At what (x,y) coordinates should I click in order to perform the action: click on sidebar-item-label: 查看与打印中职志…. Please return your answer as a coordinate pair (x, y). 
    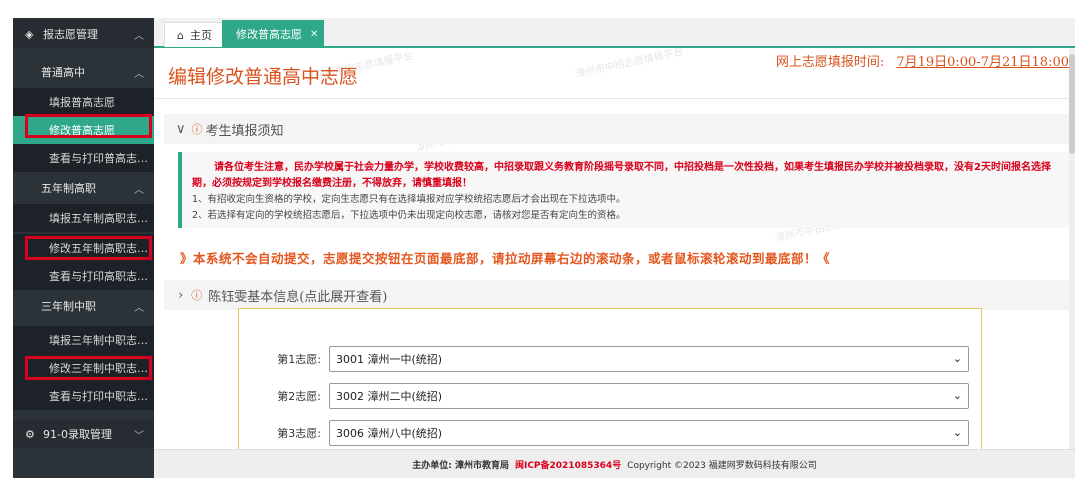
    Looking at the image, I should click on (98, 396).